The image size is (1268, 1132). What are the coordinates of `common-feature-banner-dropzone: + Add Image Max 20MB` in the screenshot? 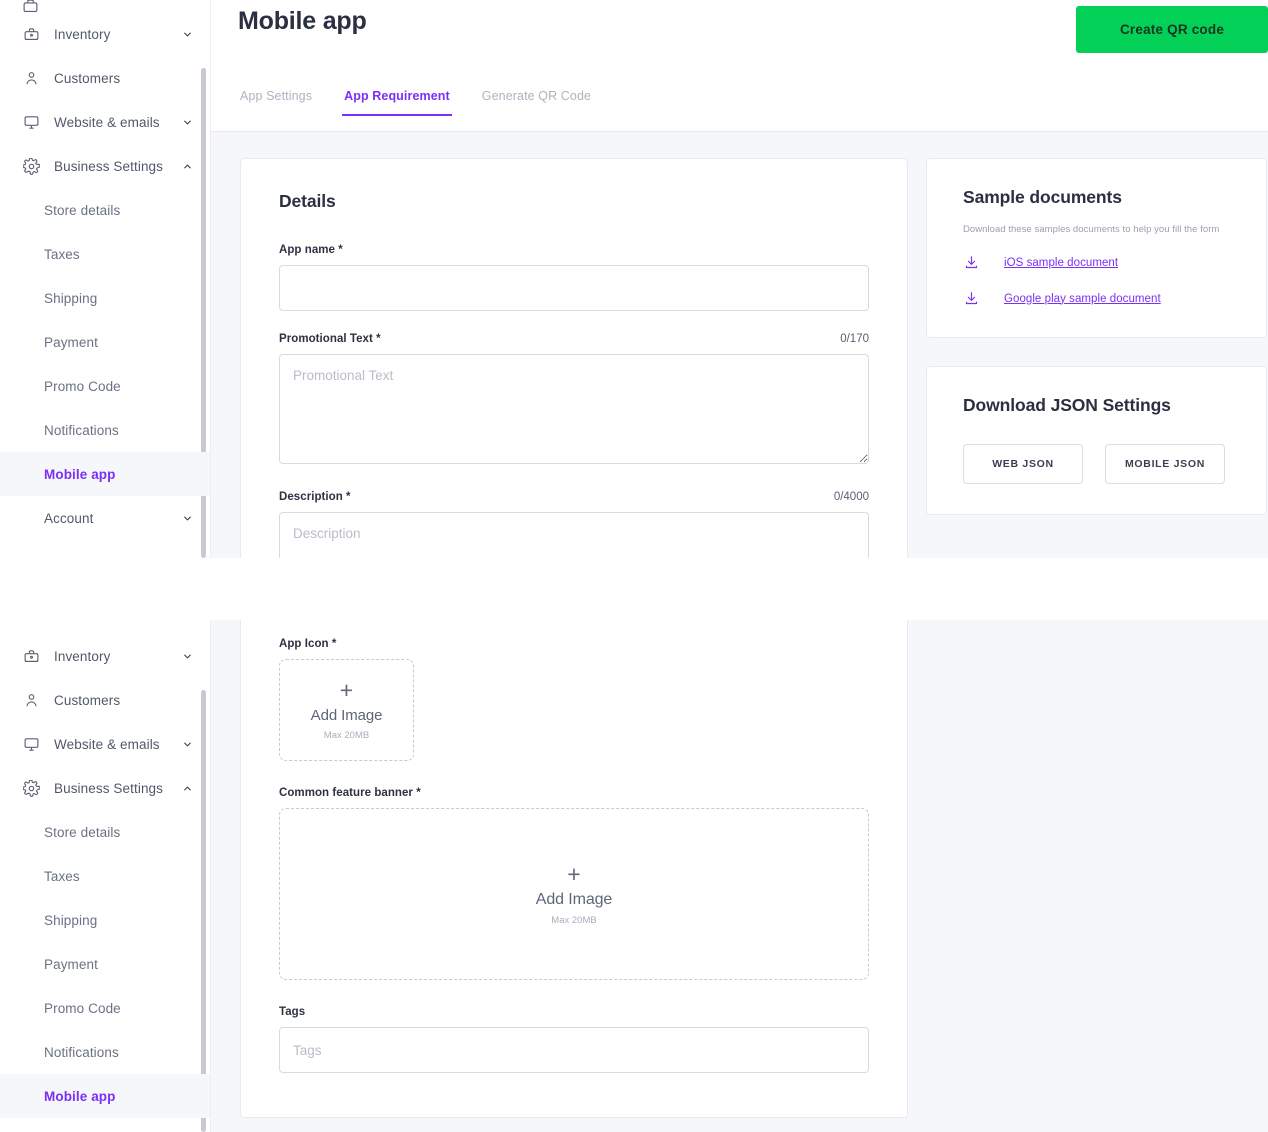 It's located at (574, 894).